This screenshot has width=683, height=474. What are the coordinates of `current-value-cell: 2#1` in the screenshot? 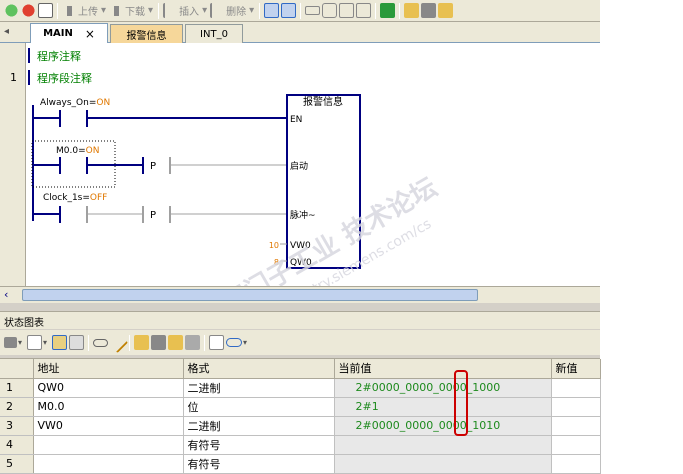 It's located at (443, 407).